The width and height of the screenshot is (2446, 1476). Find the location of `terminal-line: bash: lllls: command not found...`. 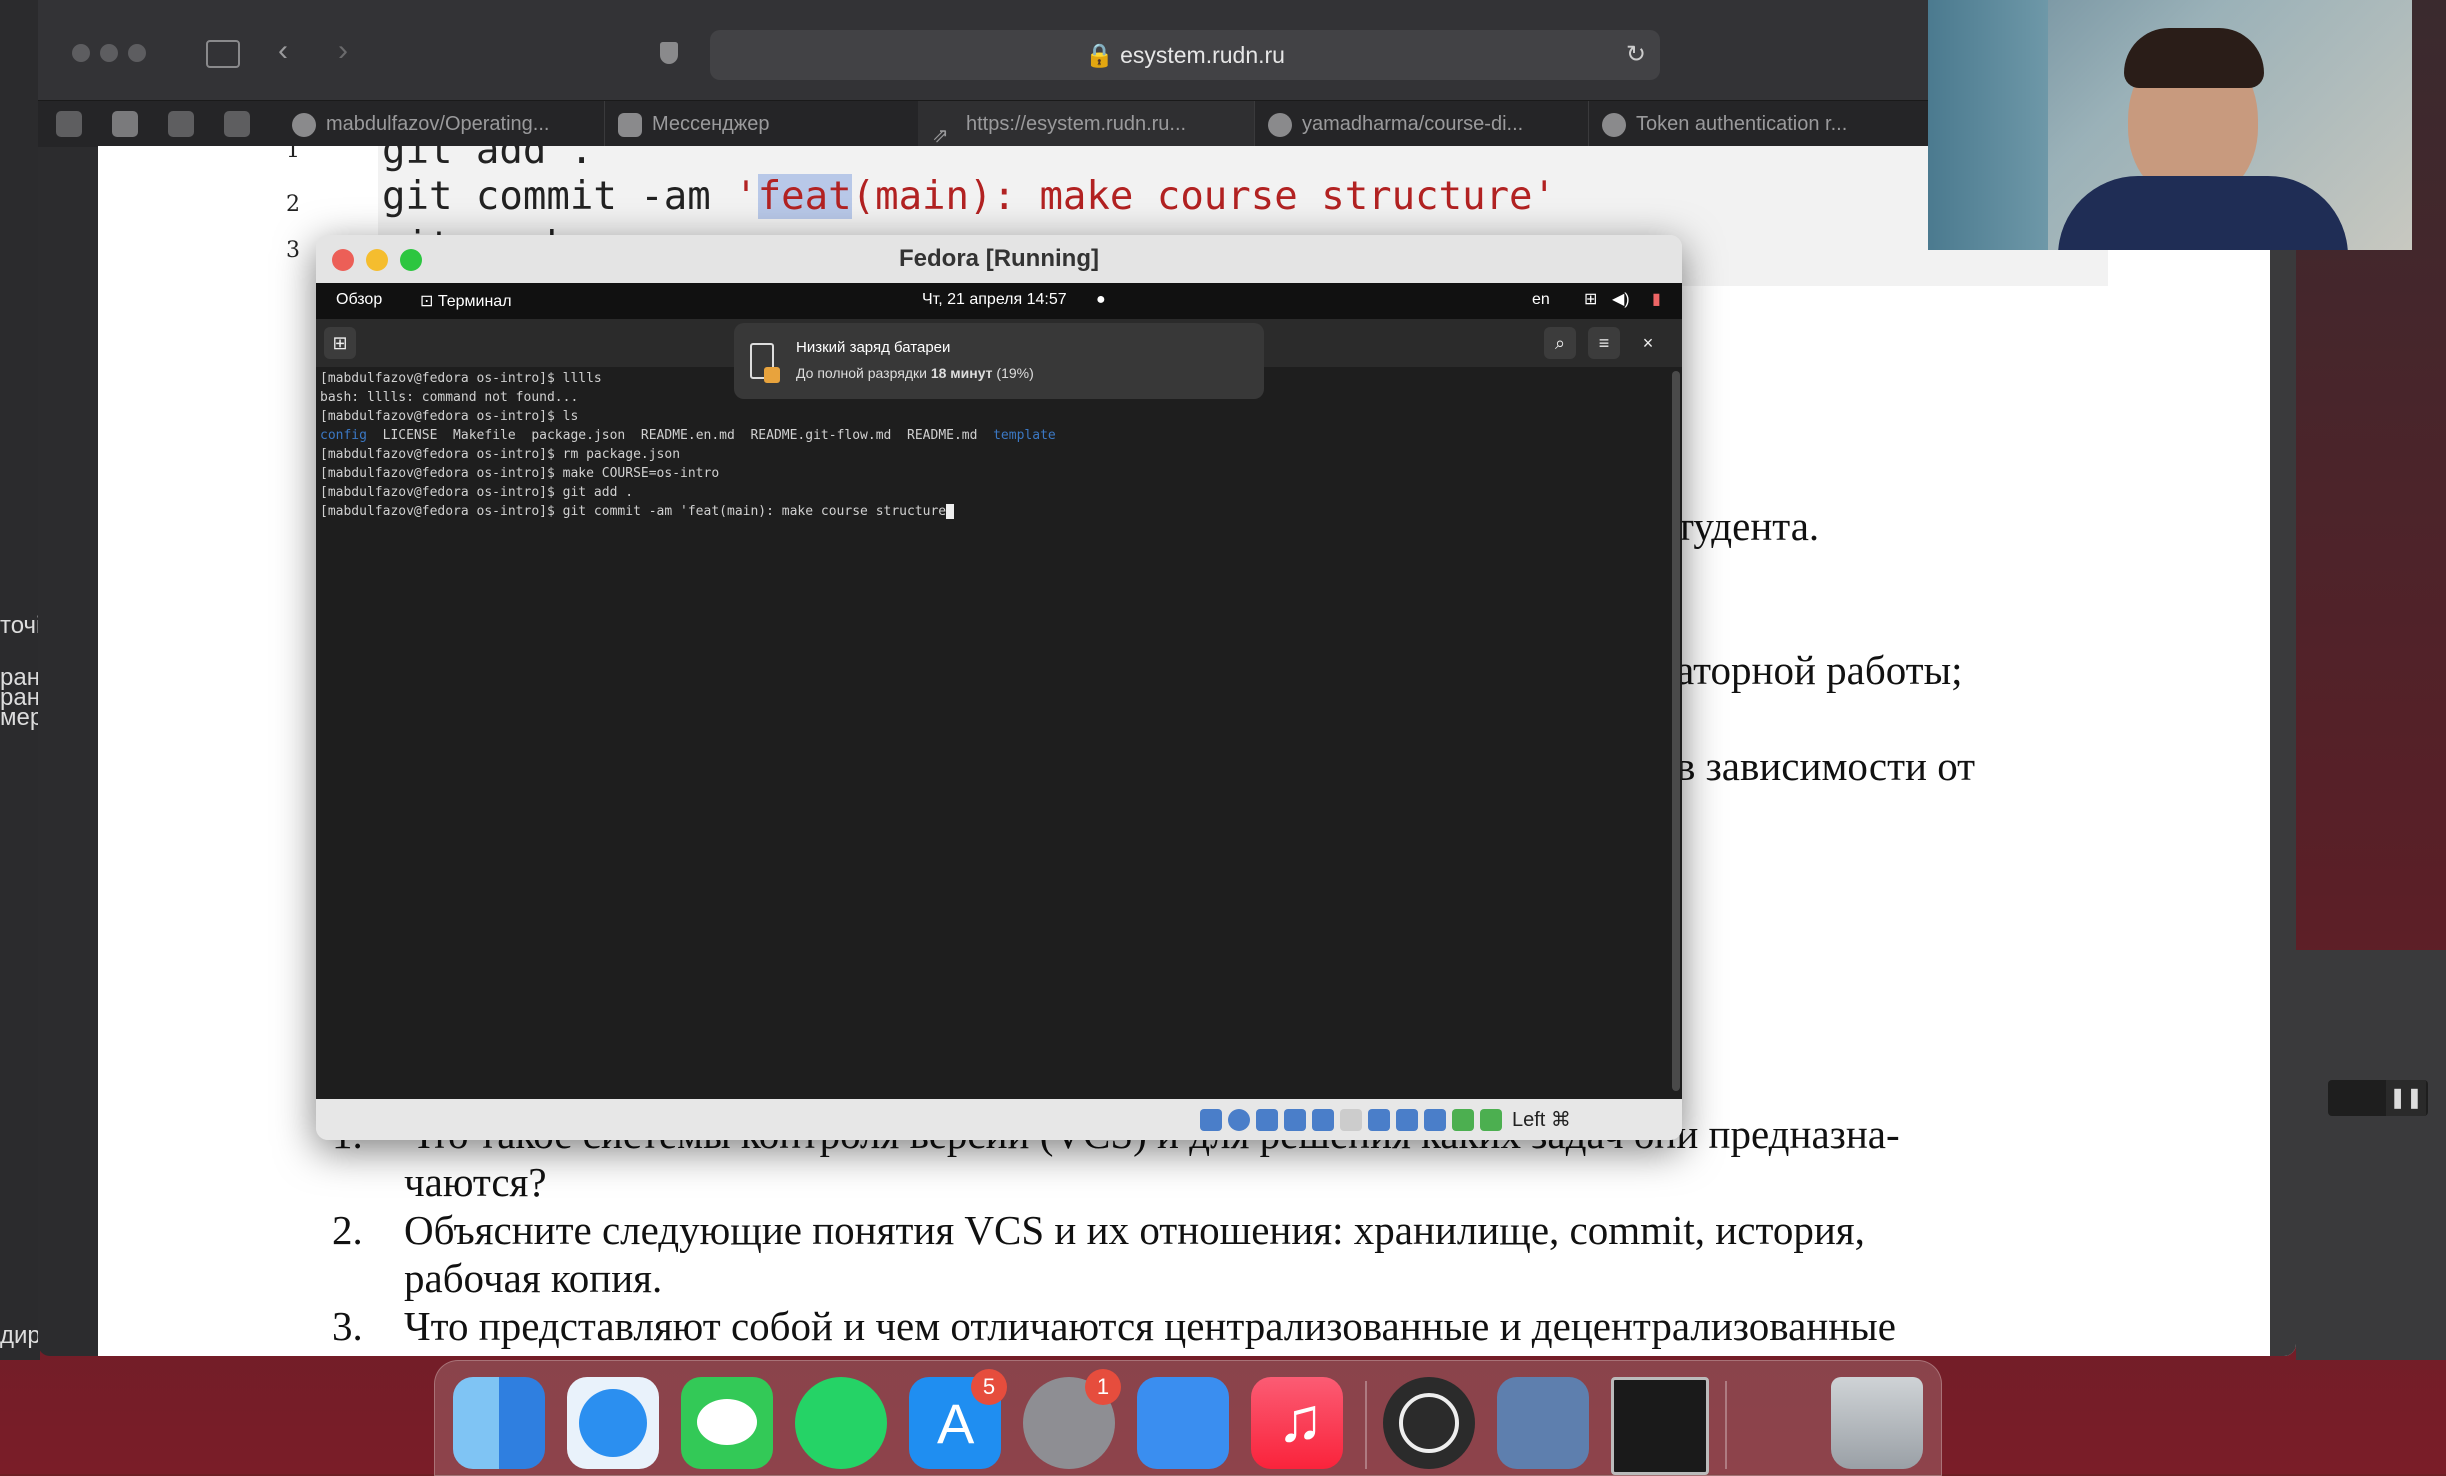

terminal-line: bash: lllls: command not found... is located at coordinates (449, 397).